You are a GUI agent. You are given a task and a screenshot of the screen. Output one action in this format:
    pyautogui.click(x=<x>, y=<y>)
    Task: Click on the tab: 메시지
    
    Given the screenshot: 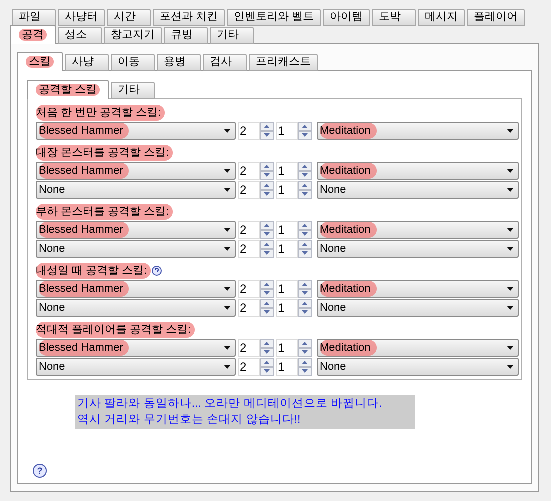 What is the action you would take?
    pyautogui.click(x=442, y=17)
    